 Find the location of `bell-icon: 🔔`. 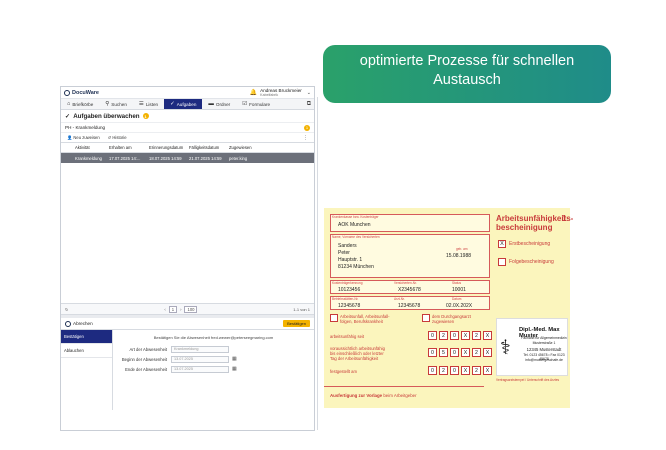

bell-icon: 🔔 is located at coordinates (253, 92).